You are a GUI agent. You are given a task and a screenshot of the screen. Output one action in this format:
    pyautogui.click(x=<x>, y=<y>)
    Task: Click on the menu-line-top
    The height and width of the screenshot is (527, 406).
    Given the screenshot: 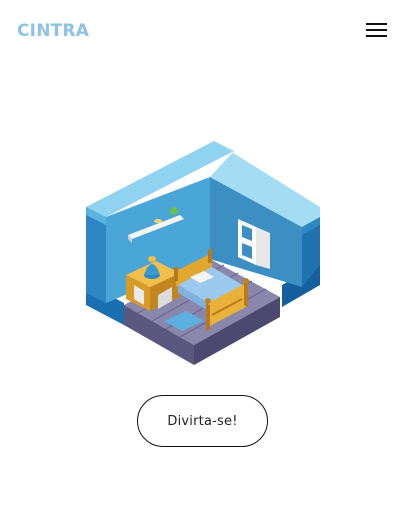 What is the action you would take?
    pyautogui.click(x=376, y=24)
    